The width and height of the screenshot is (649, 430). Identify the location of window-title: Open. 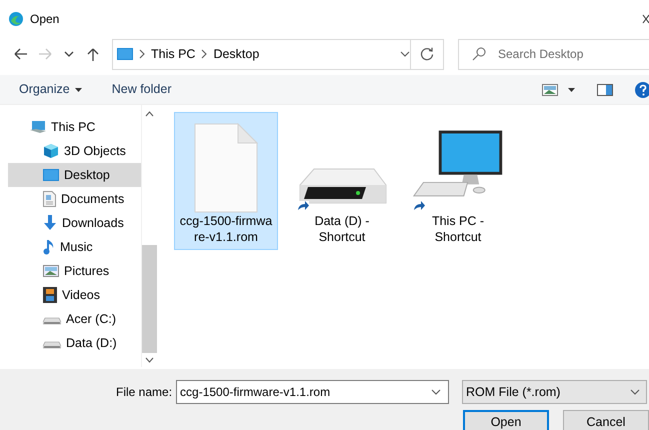
(45, 19).